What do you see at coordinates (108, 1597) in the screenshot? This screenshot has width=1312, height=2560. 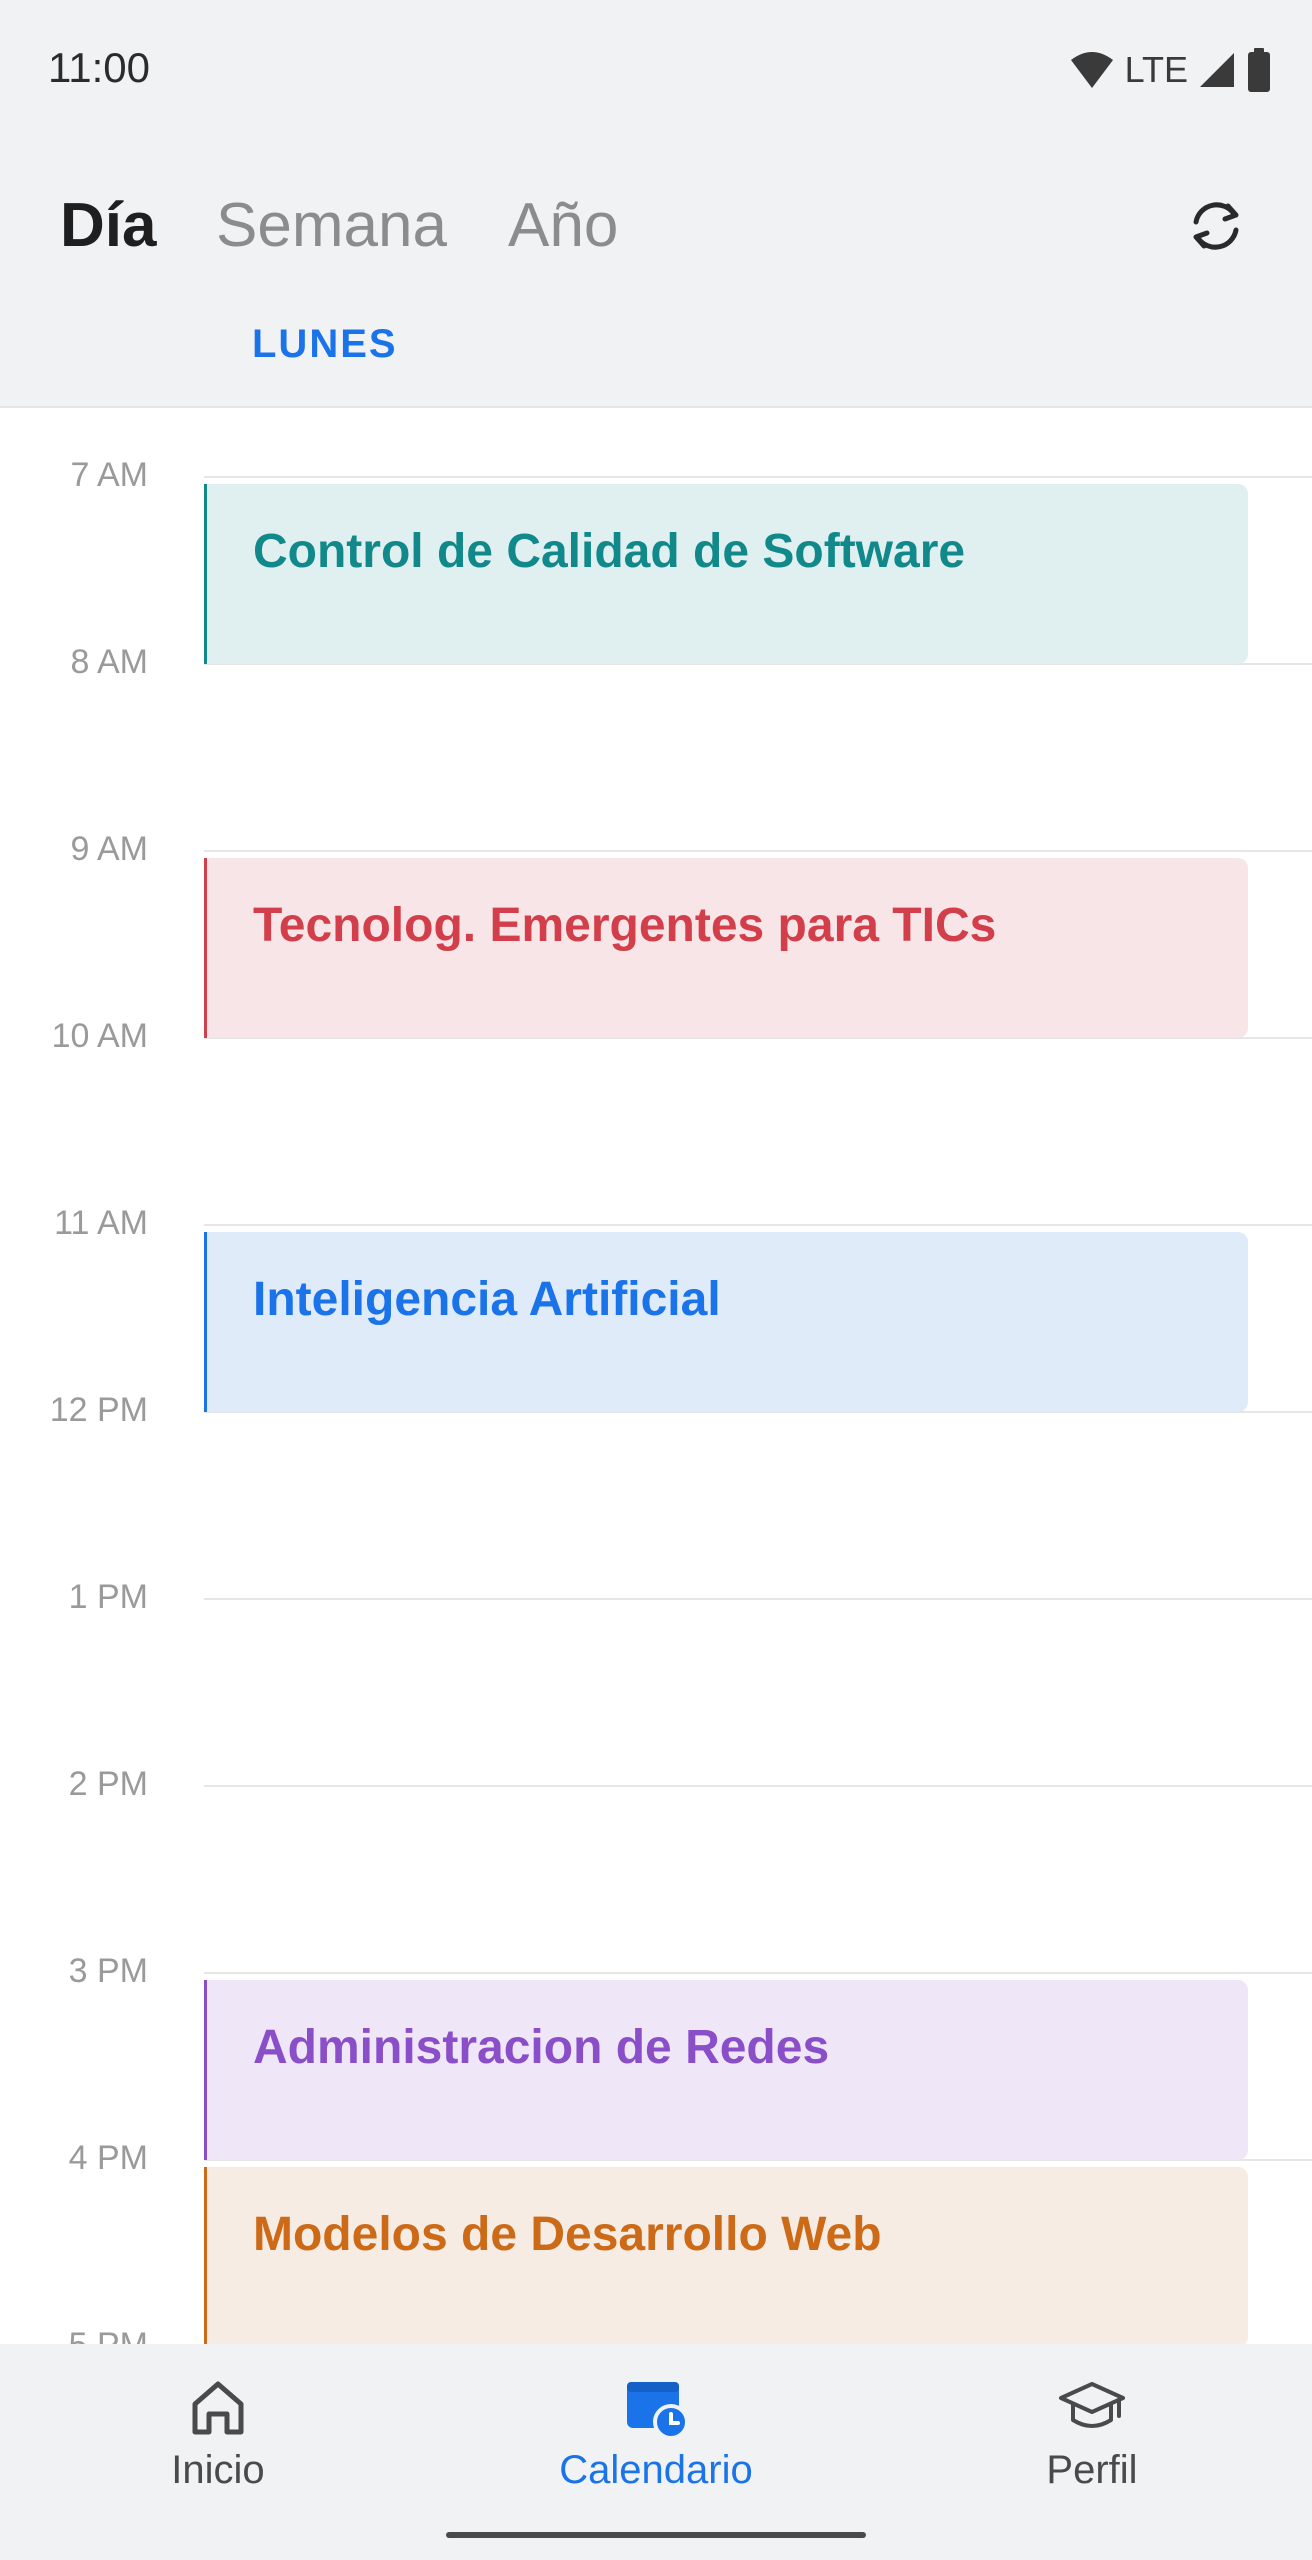 I see `hour-label: 1 PM` at bounding box center [108, 1597].